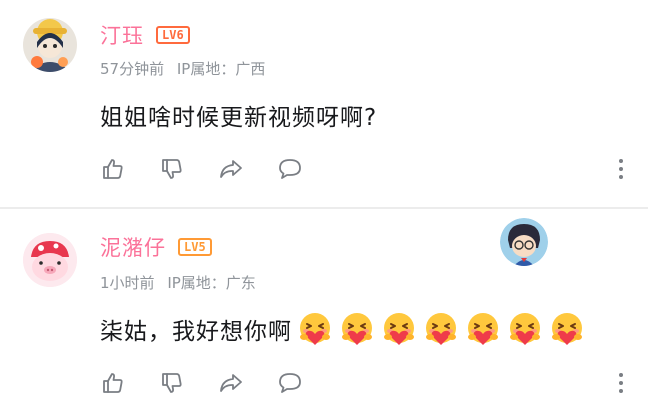 The image size is (648, 413). Describe the element at coordinates (621, 383) in the screenshot. I see `more-icon` at that location.